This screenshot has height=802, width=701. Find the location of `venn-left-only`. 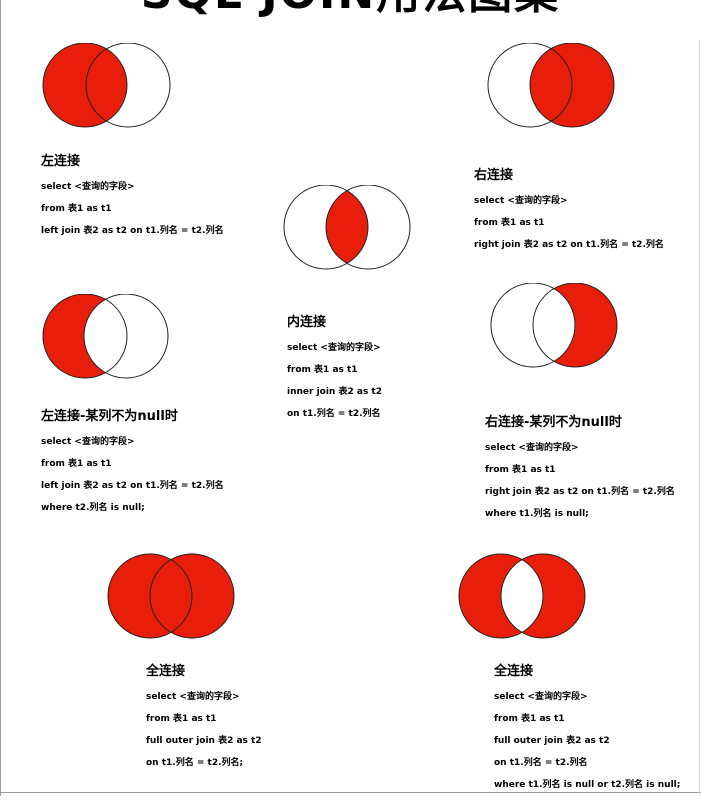

venn-left-only is located at coordinates (105, 336).